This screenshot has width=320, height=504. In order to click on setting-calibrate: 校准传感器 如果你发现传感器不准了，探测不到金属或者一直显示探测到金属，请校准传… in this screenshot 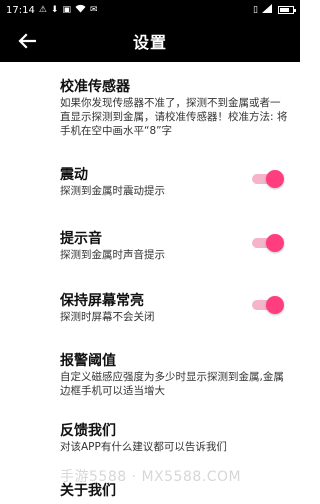, I will do `click(150, 110)`.